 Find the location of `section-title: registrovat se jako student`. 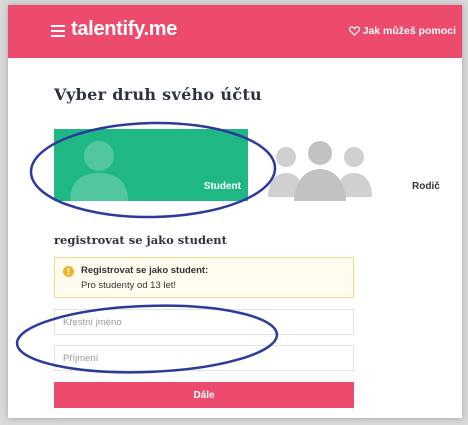

section-title: registrovat se jako student is located at coordinates (140, 240).